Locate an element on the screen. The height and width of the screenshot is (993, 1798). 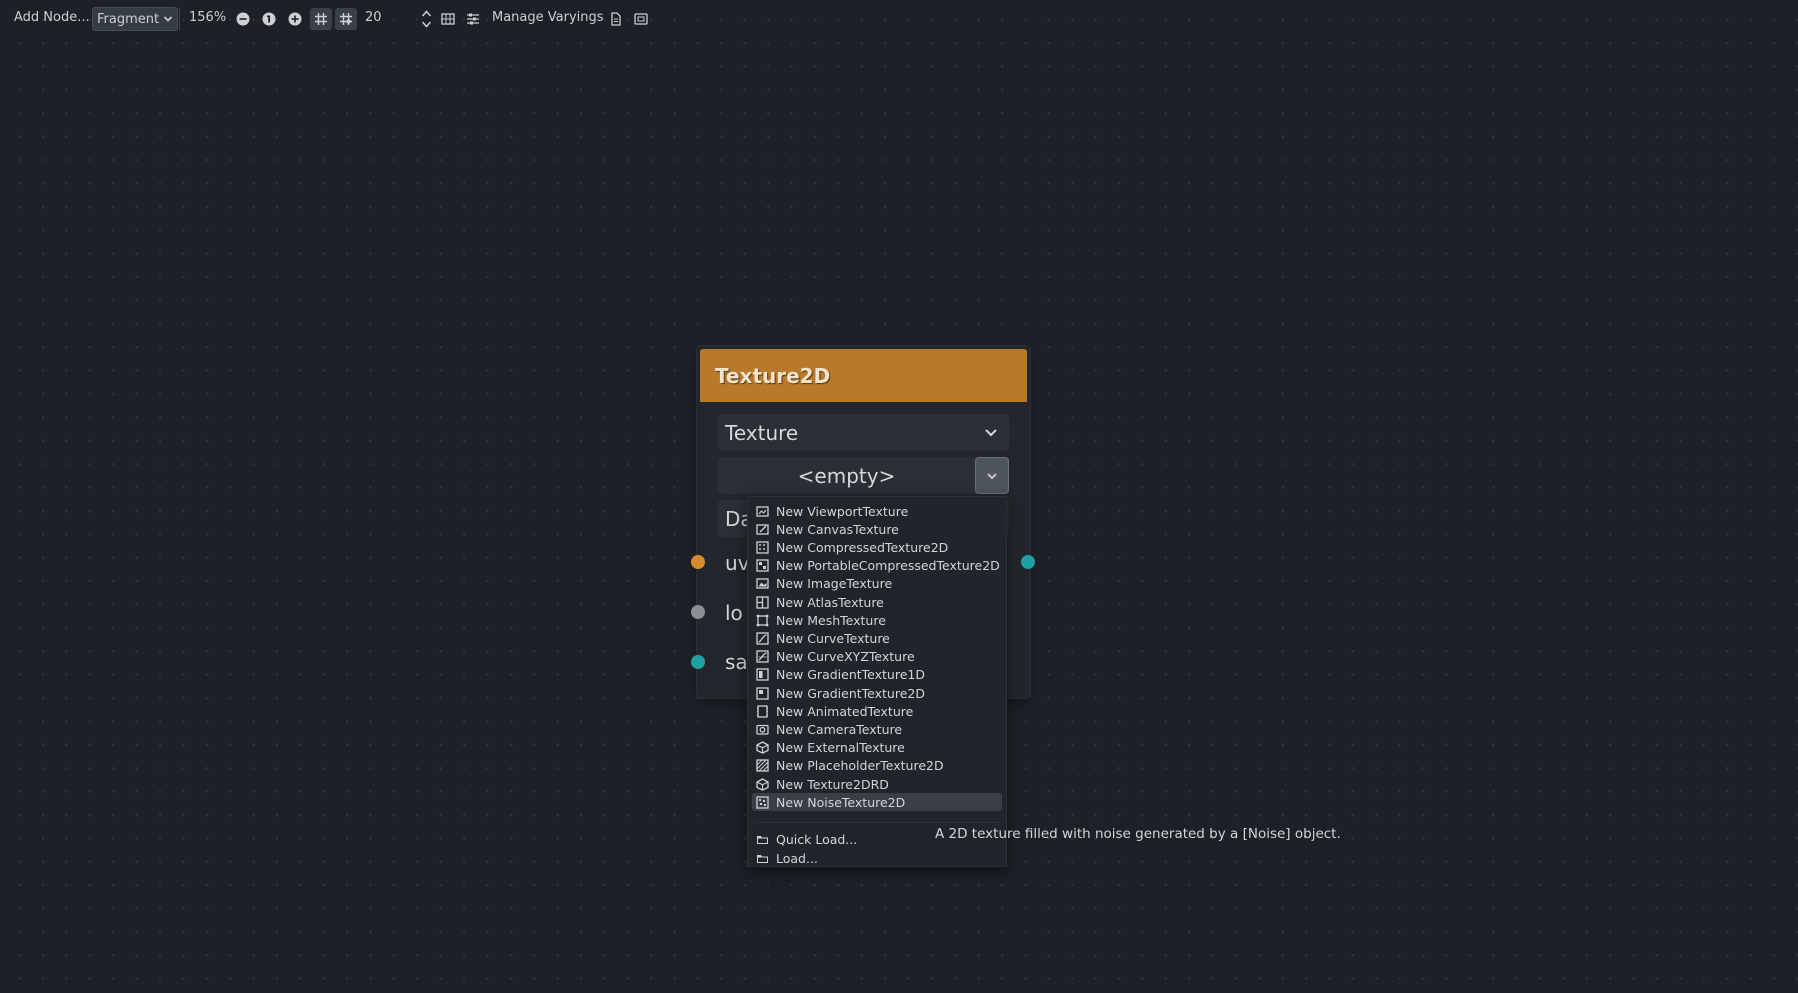
input-port-lod is located at coordinates (698, 612).